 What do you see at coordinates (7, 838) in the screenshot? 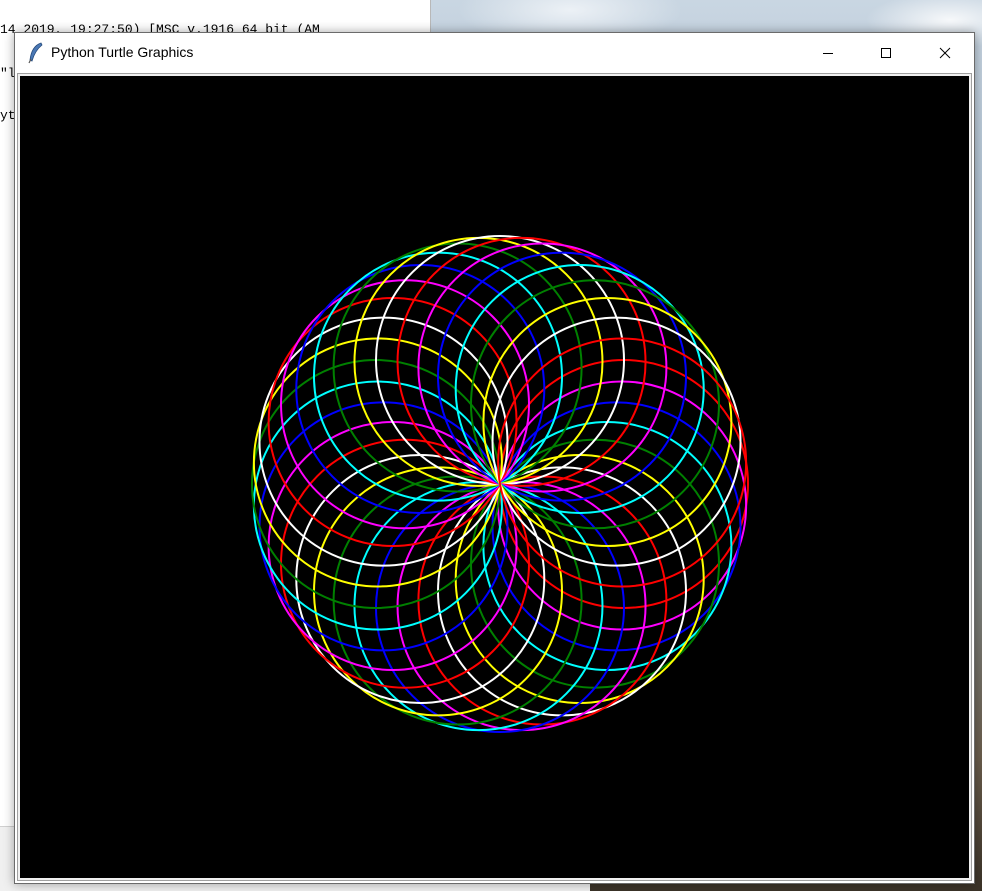
I see `shell-scrollbar` at bounding box center [7, 838].